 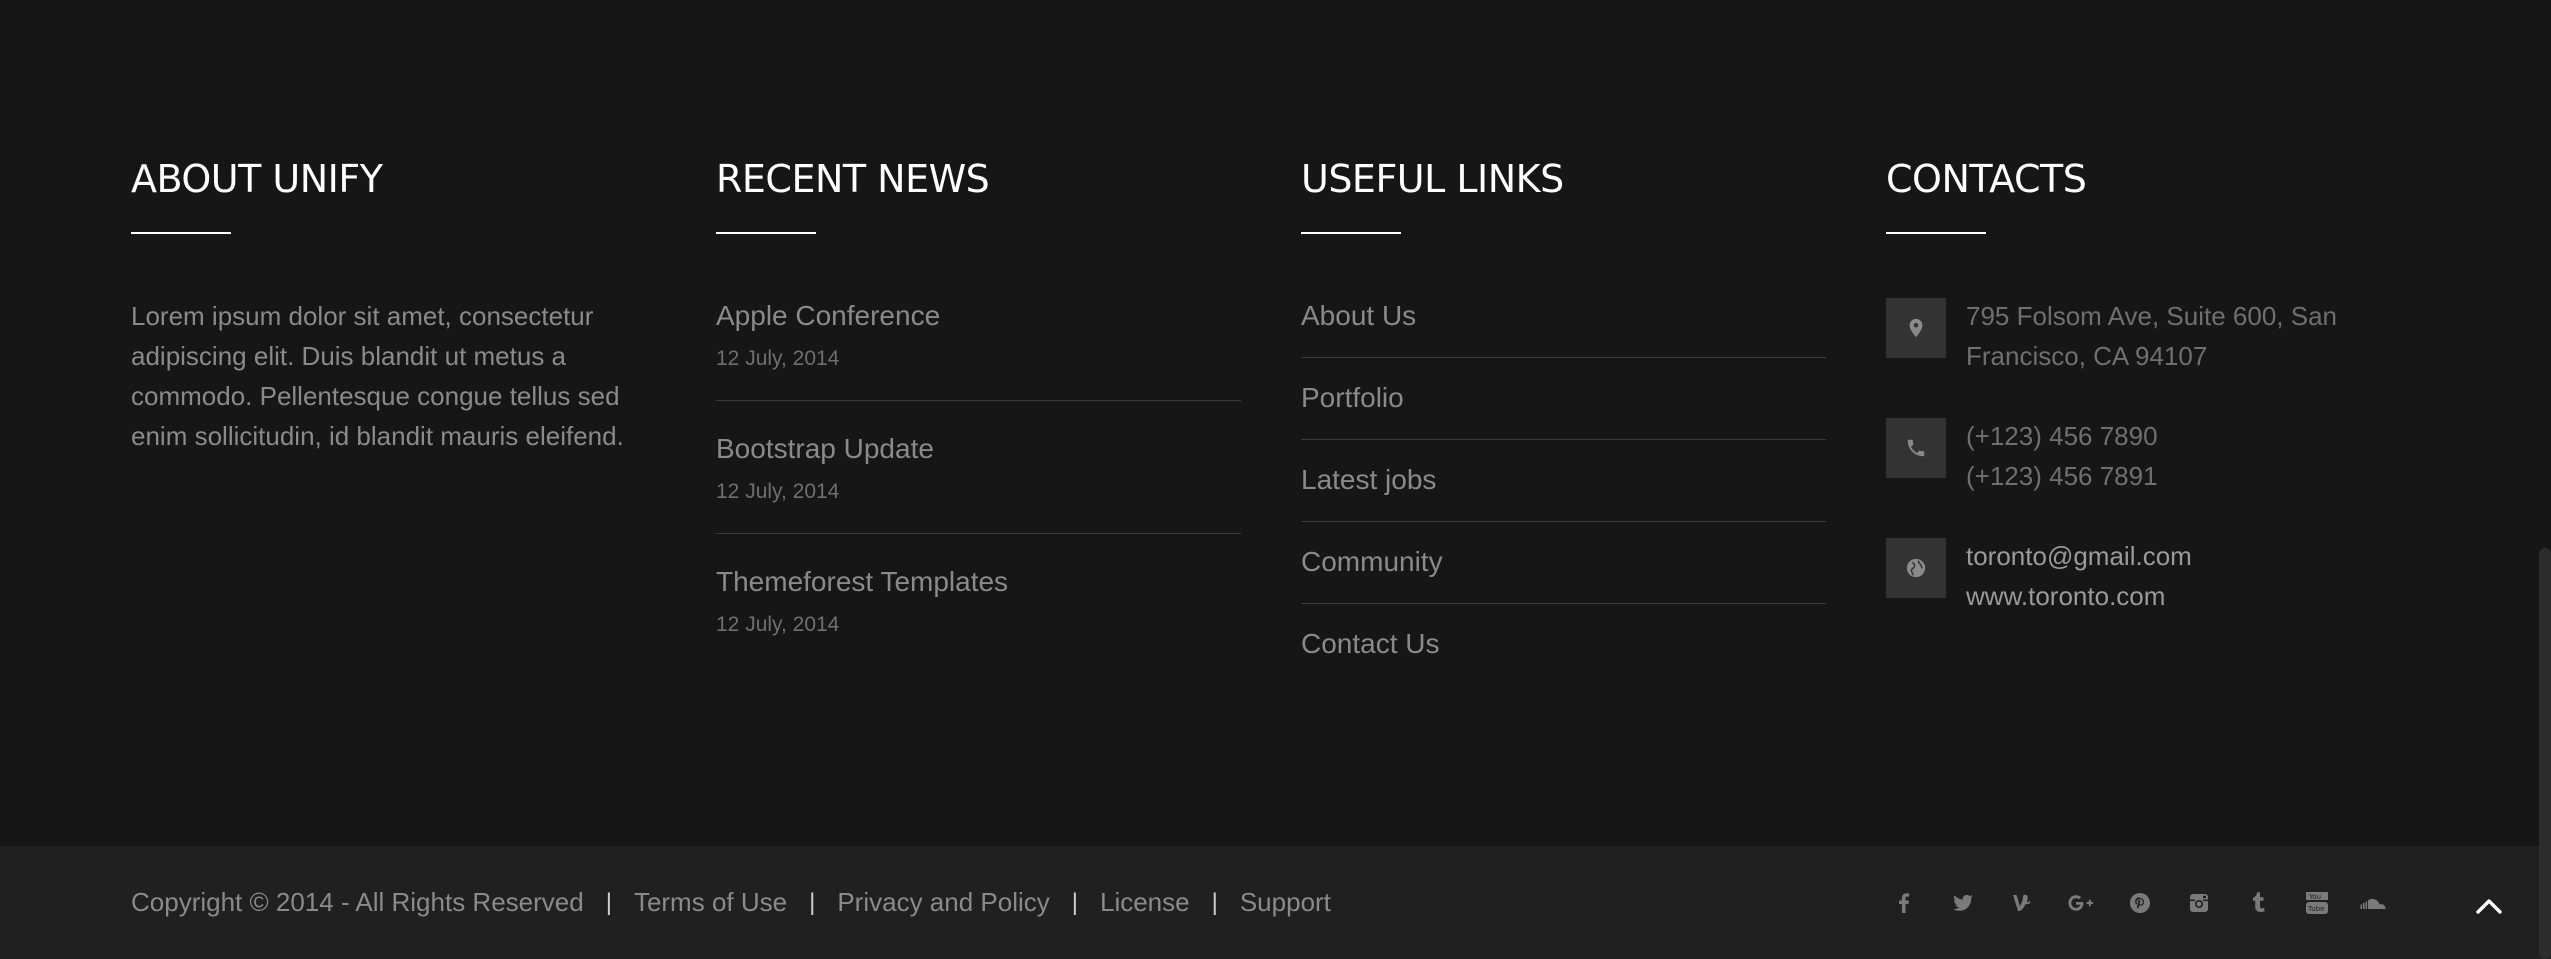 I want to click on privacy-policy-link: Privacy and Policy, so click(x=943, y=902).